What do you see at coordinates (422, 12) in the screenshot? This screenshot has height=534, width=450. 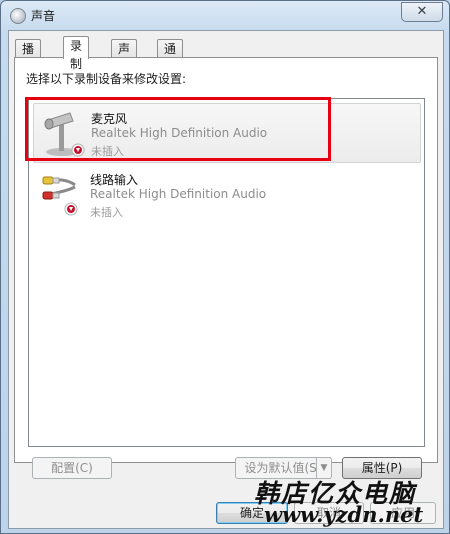 I see `close-button: ✕` at bounding box center [422, 12].